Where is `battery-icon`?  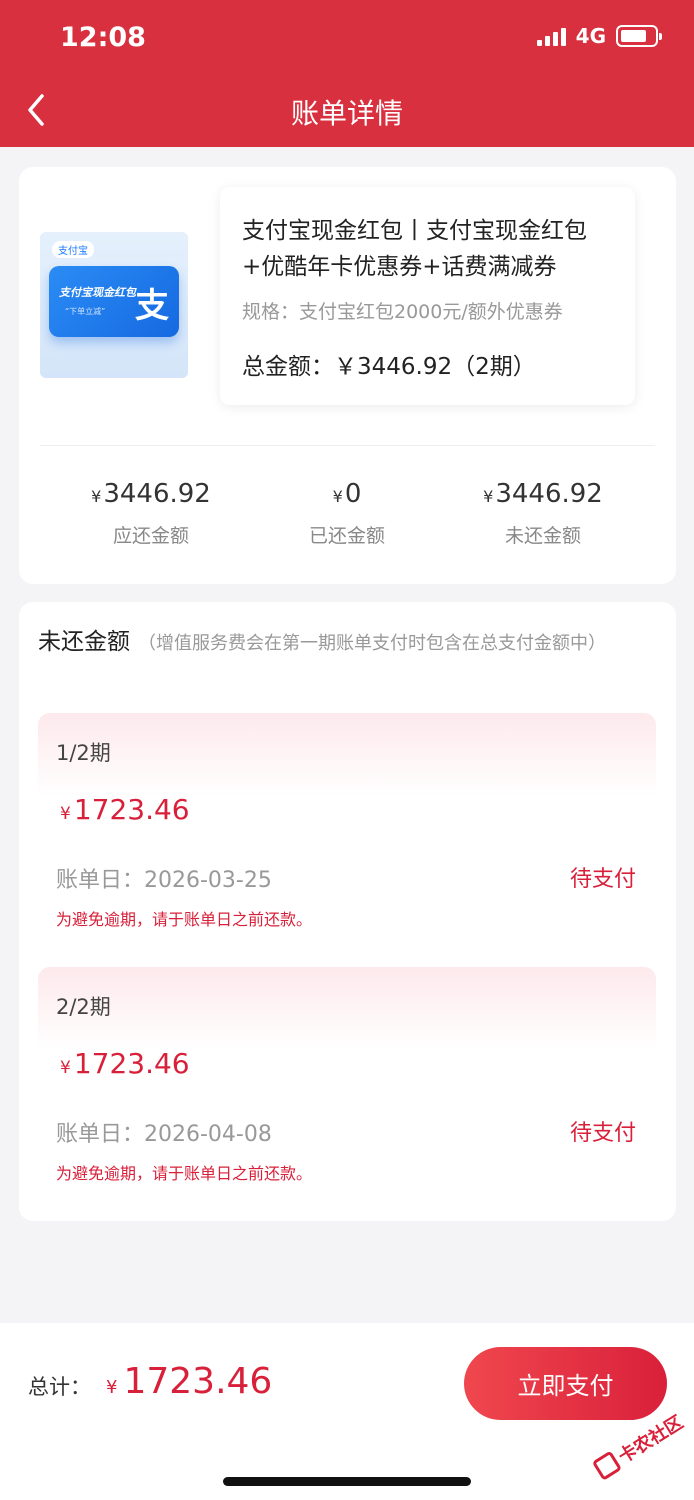 battery-icon is located at coordinates (639, 36).